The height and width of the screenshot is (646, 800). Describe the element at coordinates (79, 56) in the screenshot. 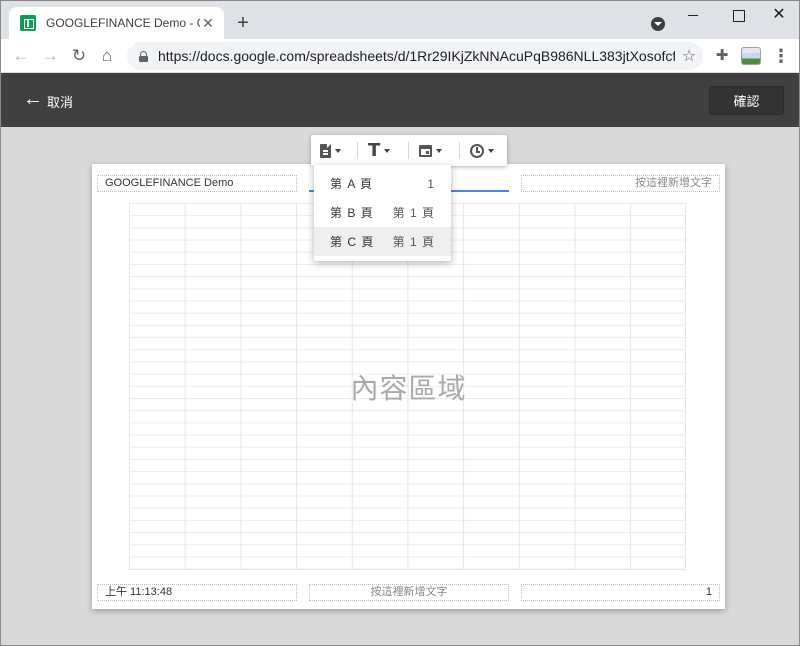

I see `reload-icon: ↻` at that location.